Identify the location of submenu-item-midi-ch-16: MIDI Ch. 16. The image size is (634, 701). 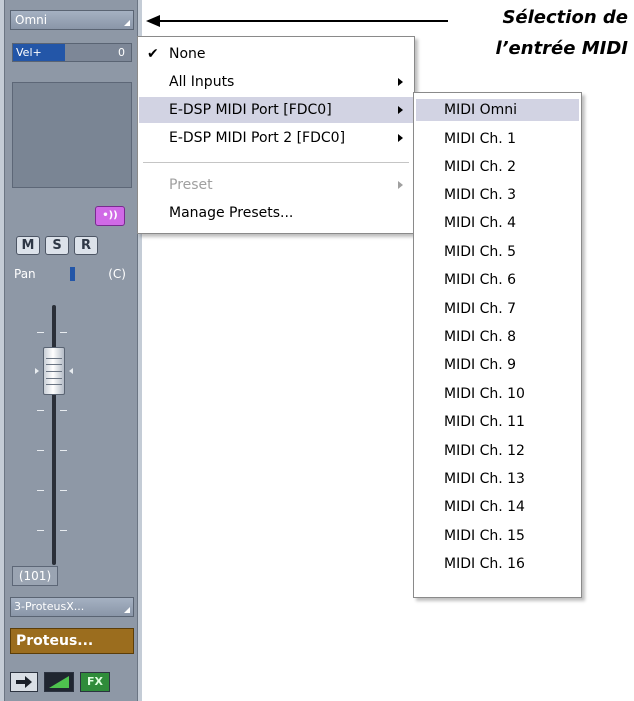
(497, 564).